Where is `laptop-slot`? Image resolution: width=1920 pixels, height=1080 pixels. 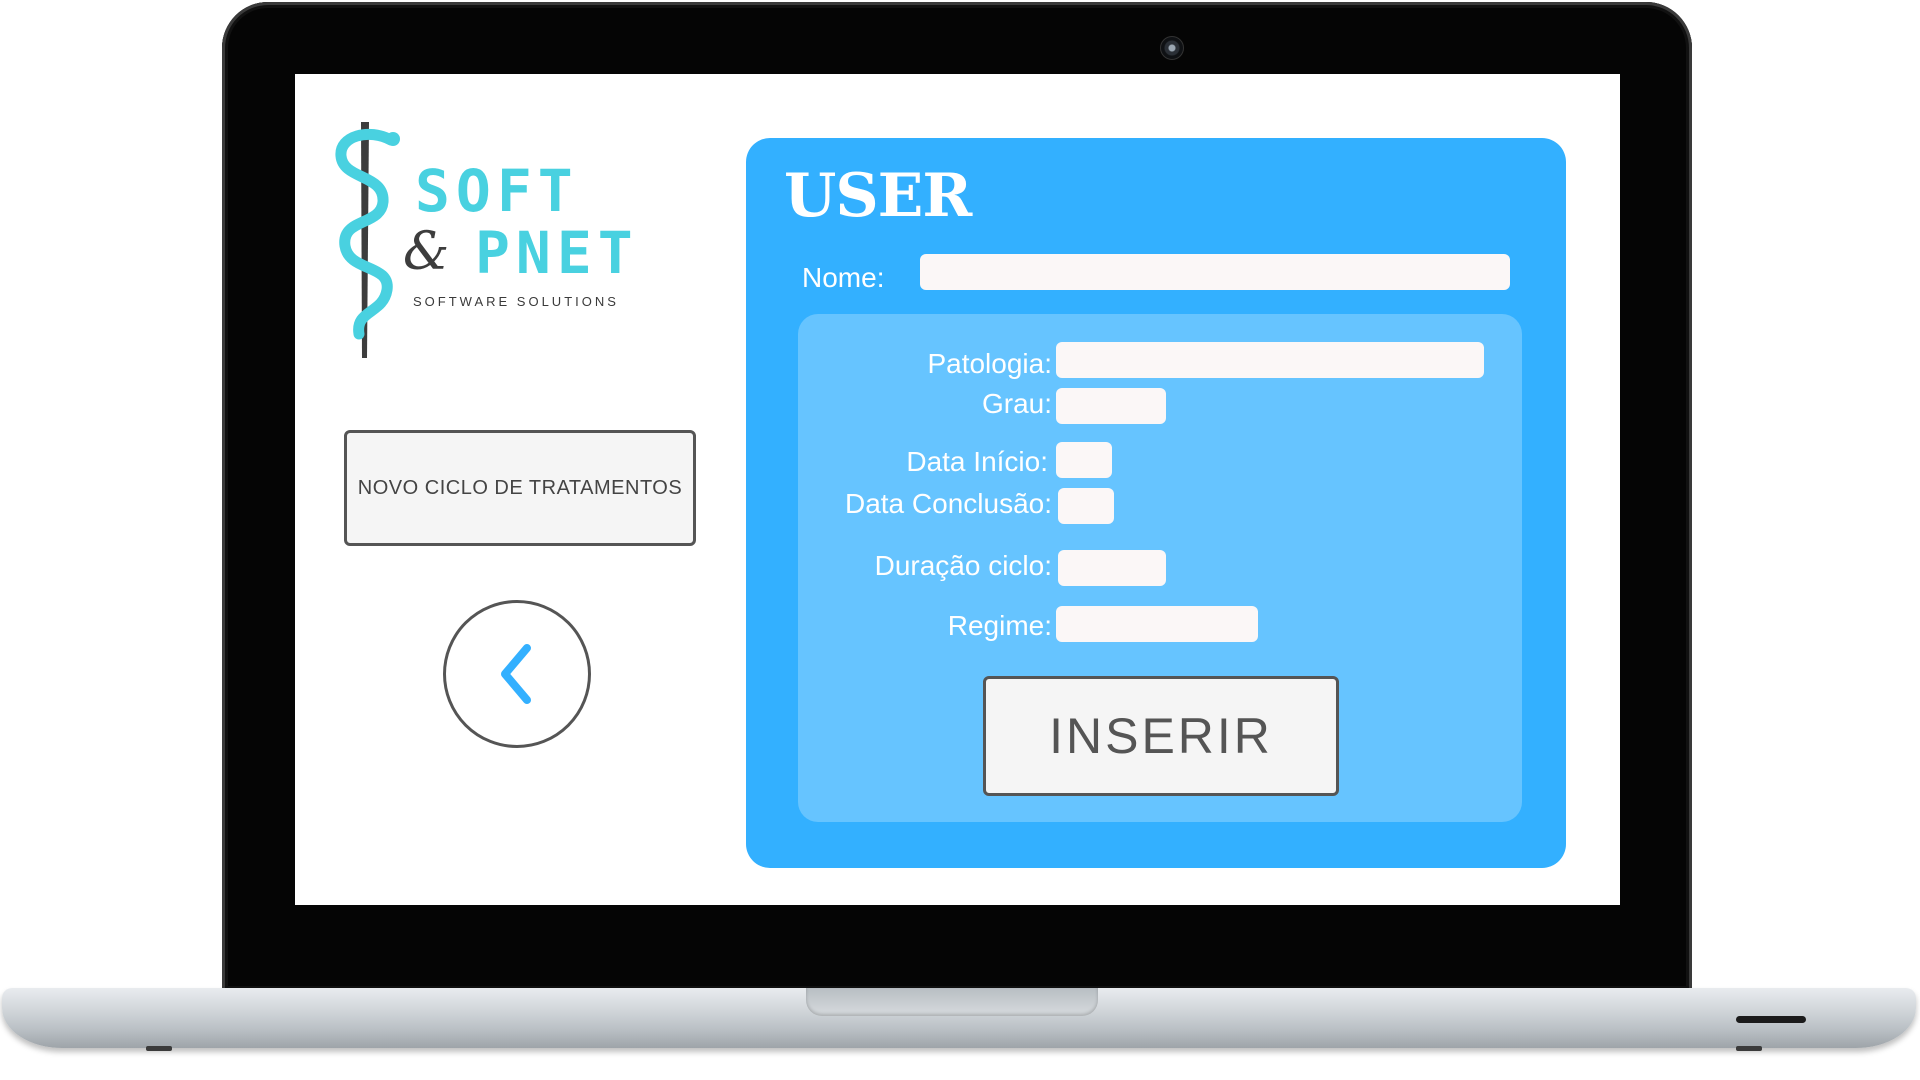 laptop-slot is located at coordinates (1771, 1019).